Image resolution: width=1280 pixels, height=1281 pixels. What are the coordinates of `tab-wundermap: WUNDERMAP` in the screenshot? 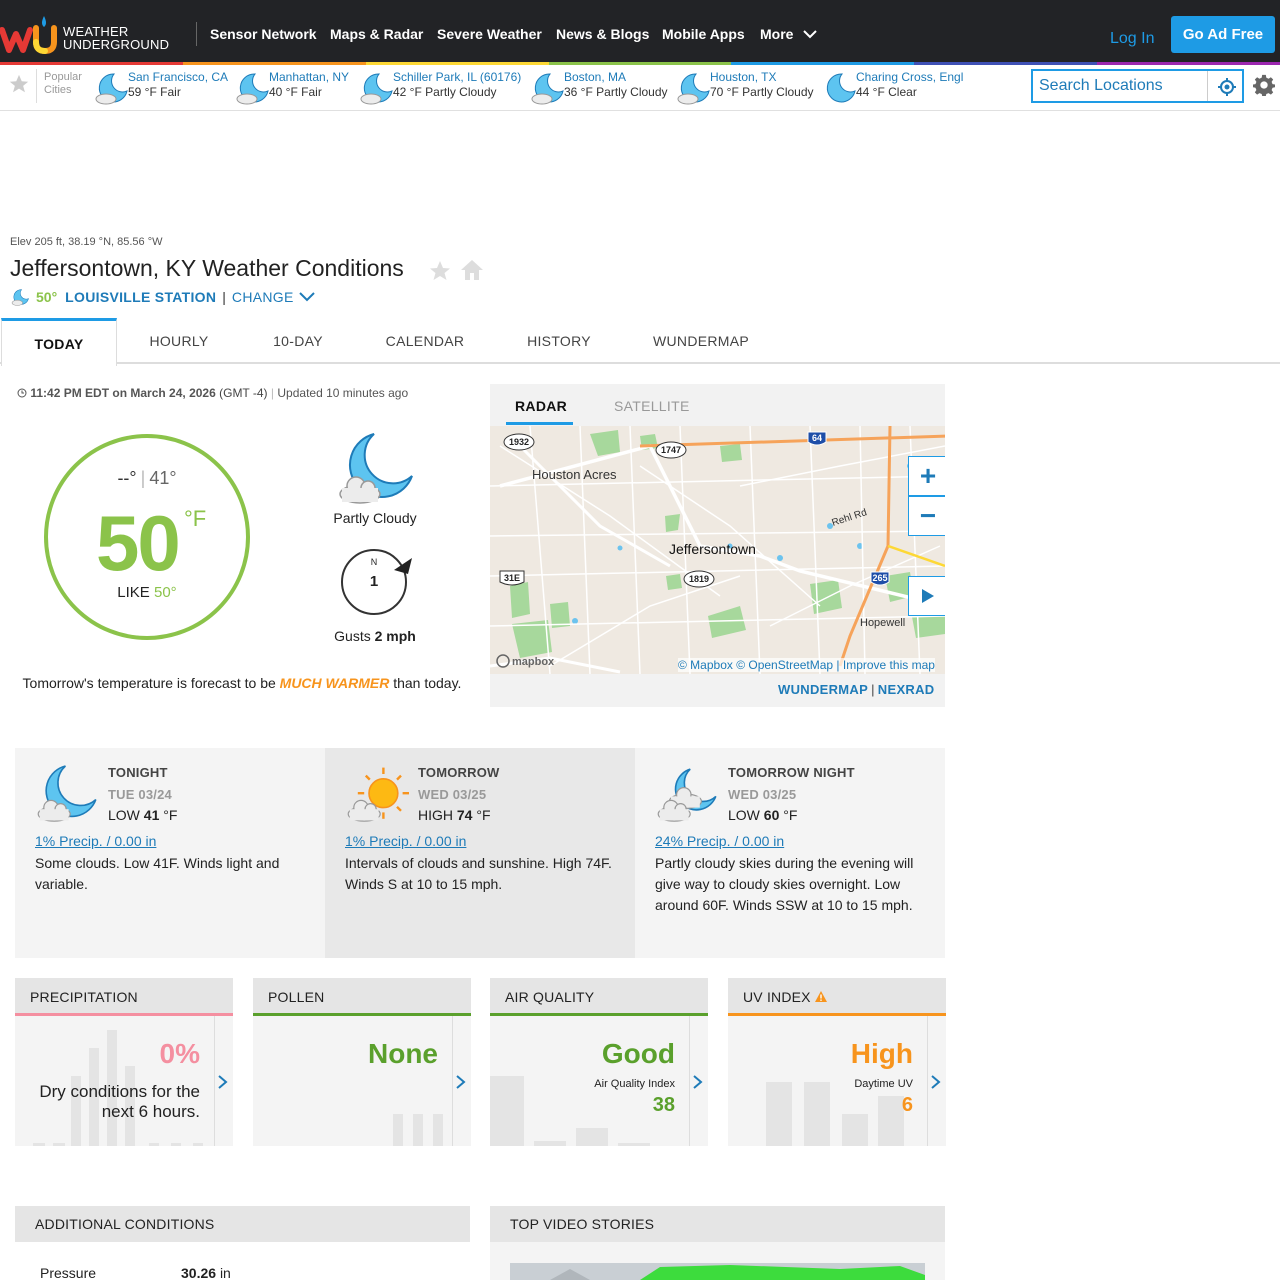 It's located at (701, 341).